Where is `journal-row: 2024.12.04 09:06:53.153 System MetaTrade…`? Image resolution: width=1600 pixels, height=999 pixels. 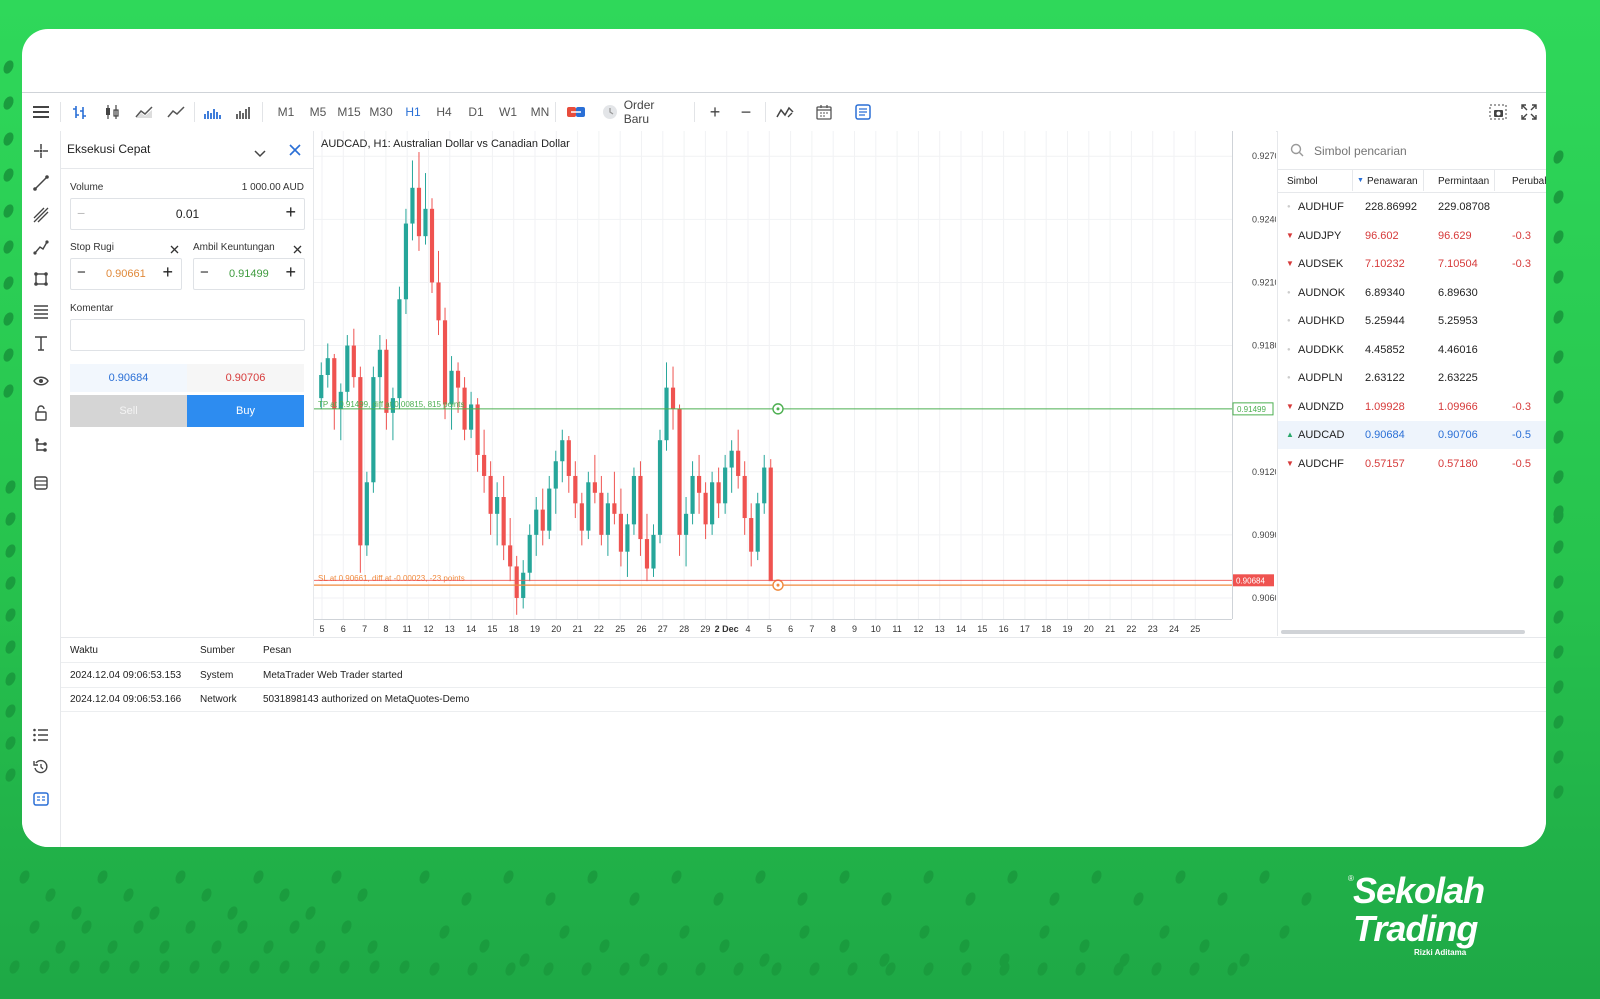
journal-row: 2024.12.04 09:06:53.153 System MetaTrade… is located at coordinates (803, 675).